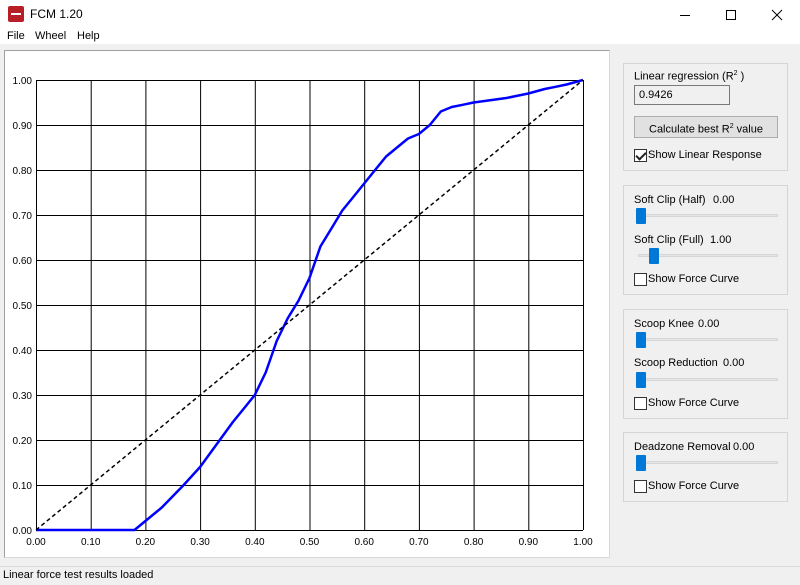 The width and height of the screenshot is (800, 585). Describe the element at coordinates (694, 279) in the screenshot. I see `soft-clip-show-force-curve-label: Show Force Curve` at that location.